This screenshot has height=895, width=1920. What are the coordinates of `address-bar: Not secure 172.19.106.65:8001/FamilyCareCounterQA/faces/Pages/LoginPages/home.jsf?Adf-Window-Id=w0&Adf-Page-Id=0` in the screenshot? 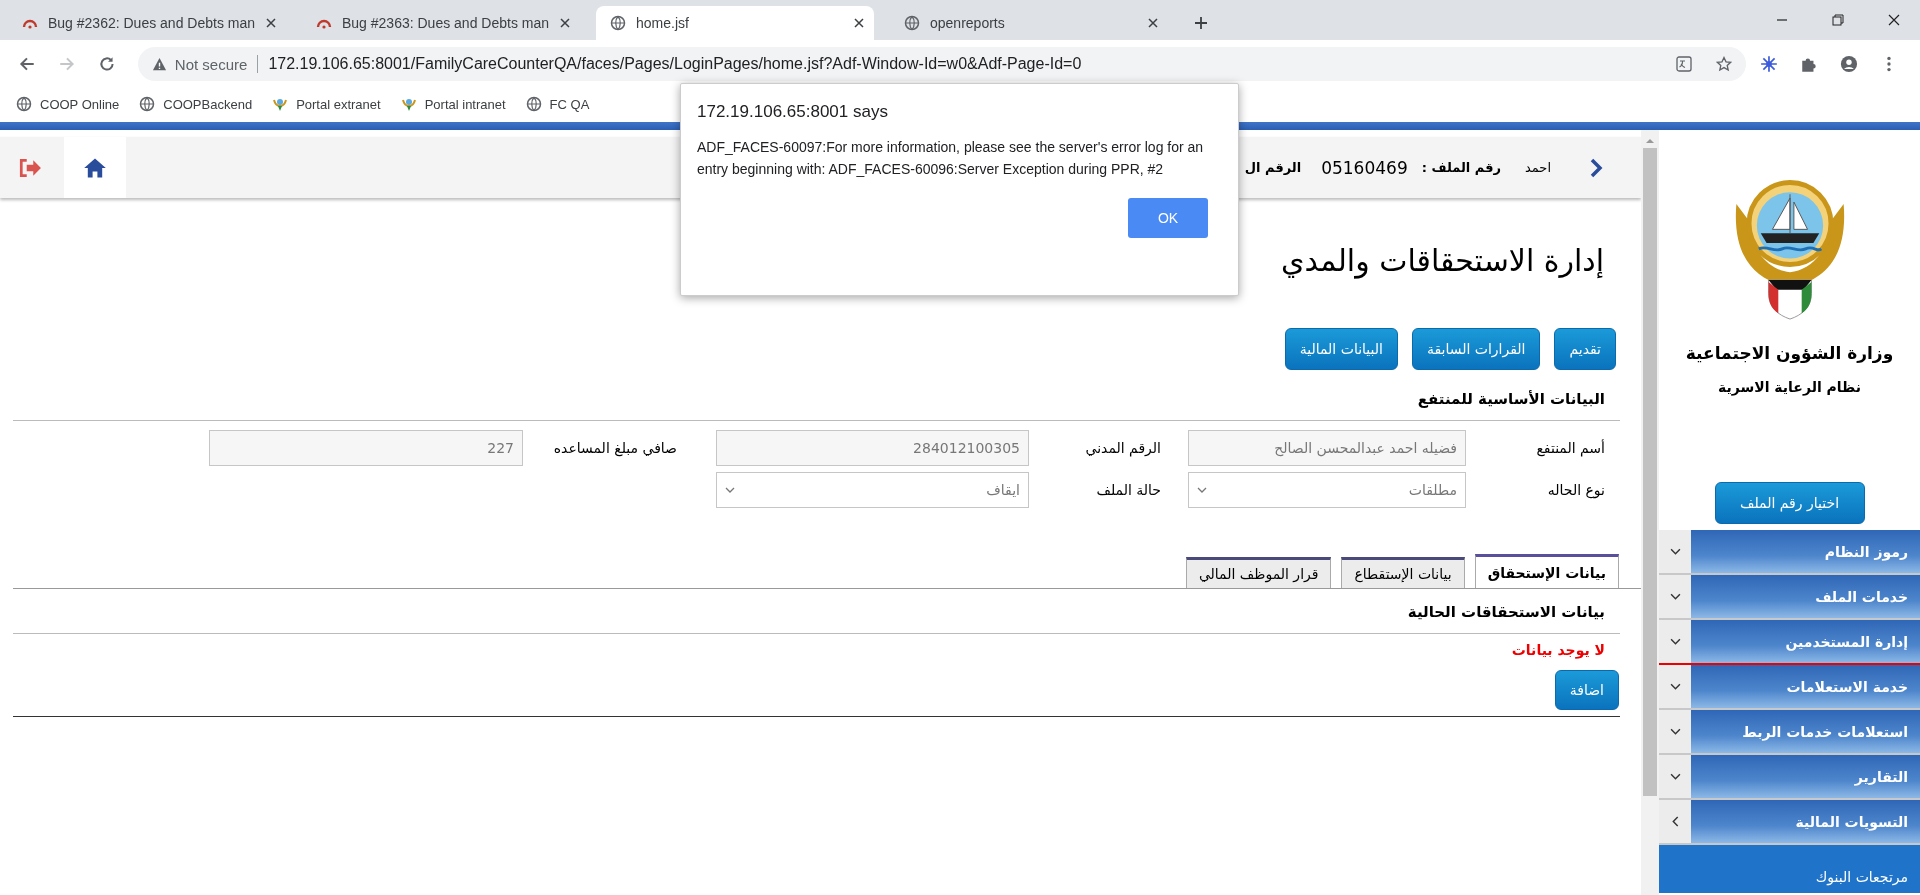 It's located at (942, 64).